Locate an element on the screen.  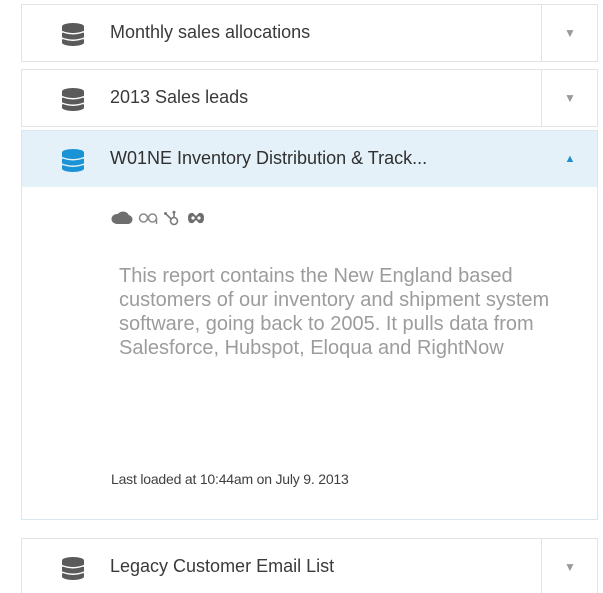
dataset-name: Monthly sales allocations is located at coordinates (210, 32).